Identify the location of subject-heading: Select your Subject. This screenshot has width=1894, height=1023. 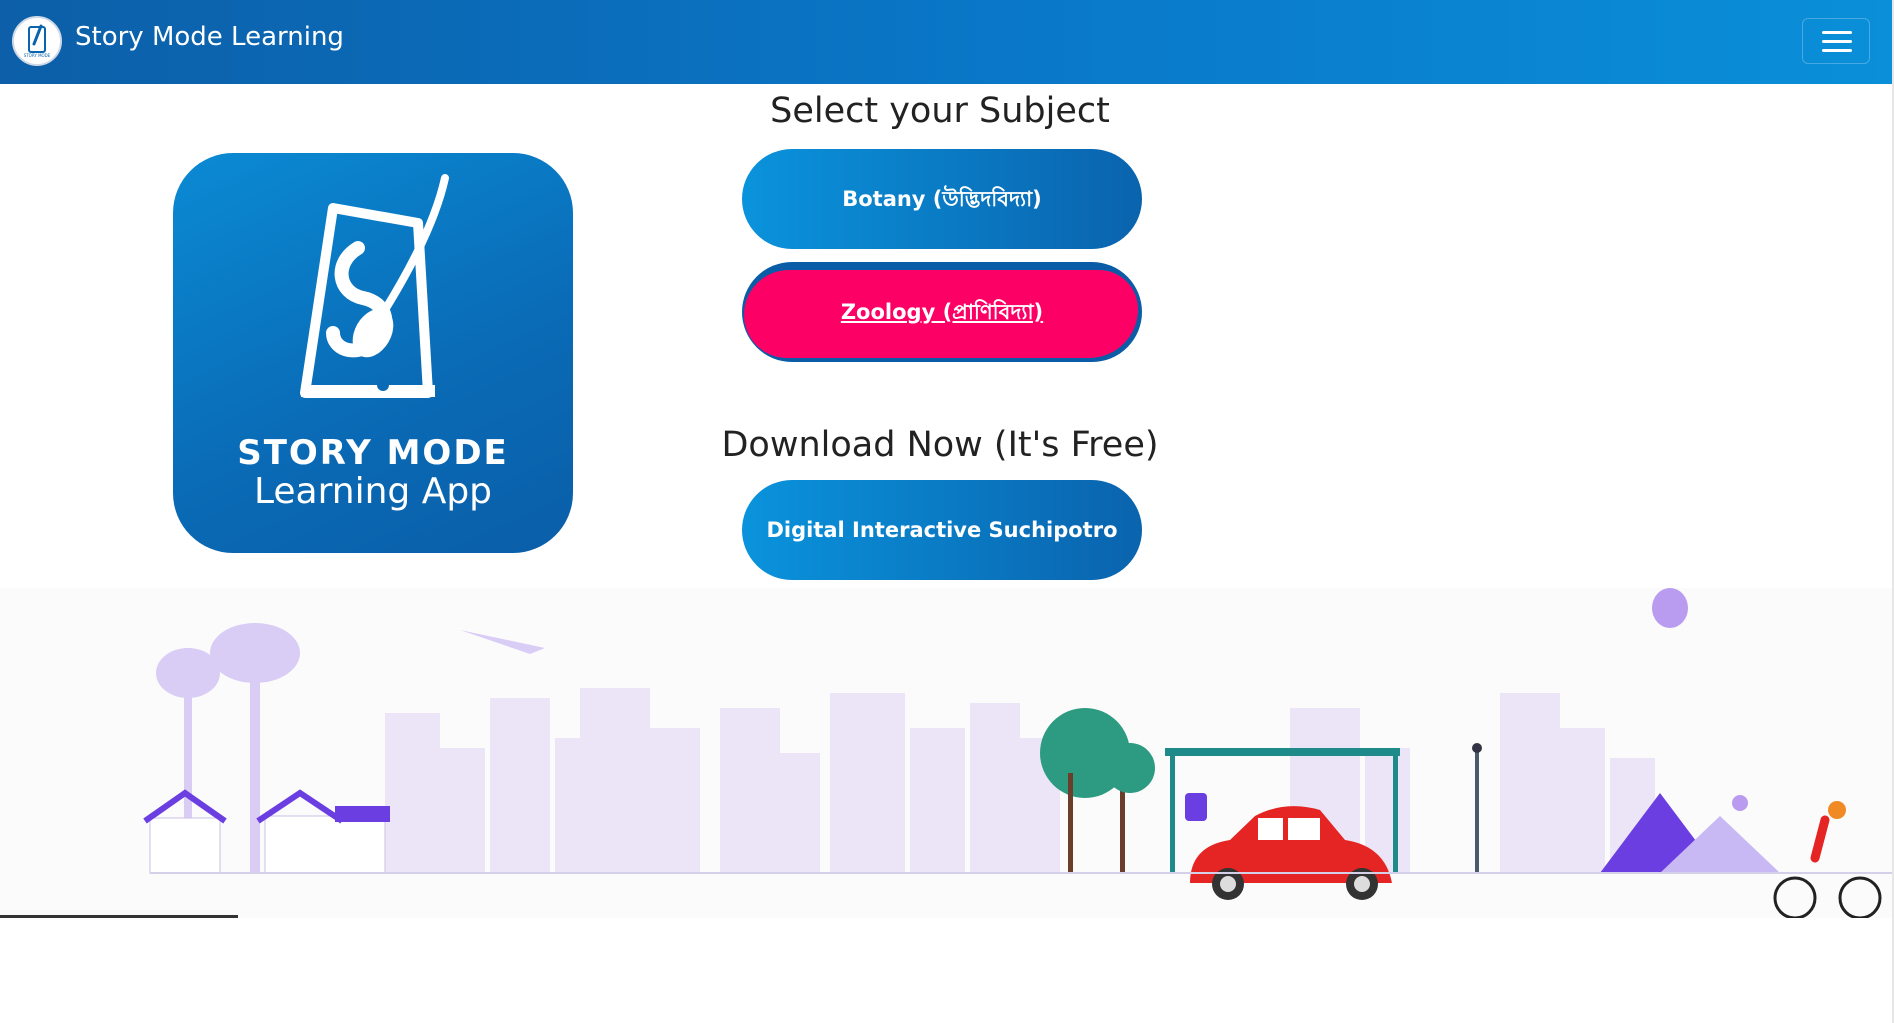
(940, 111).